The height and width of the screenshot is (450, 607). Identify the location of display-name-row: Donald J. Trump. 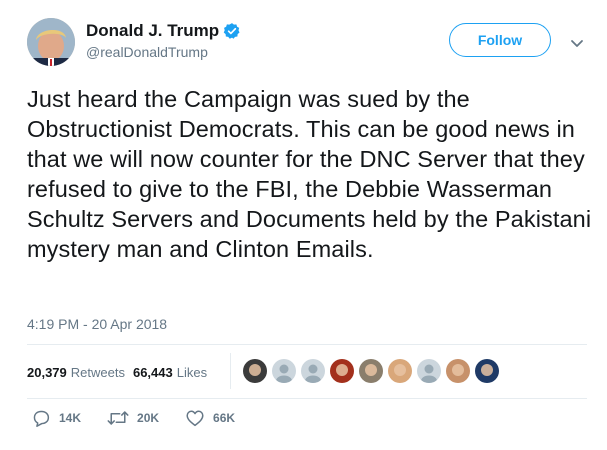
(163, 31).